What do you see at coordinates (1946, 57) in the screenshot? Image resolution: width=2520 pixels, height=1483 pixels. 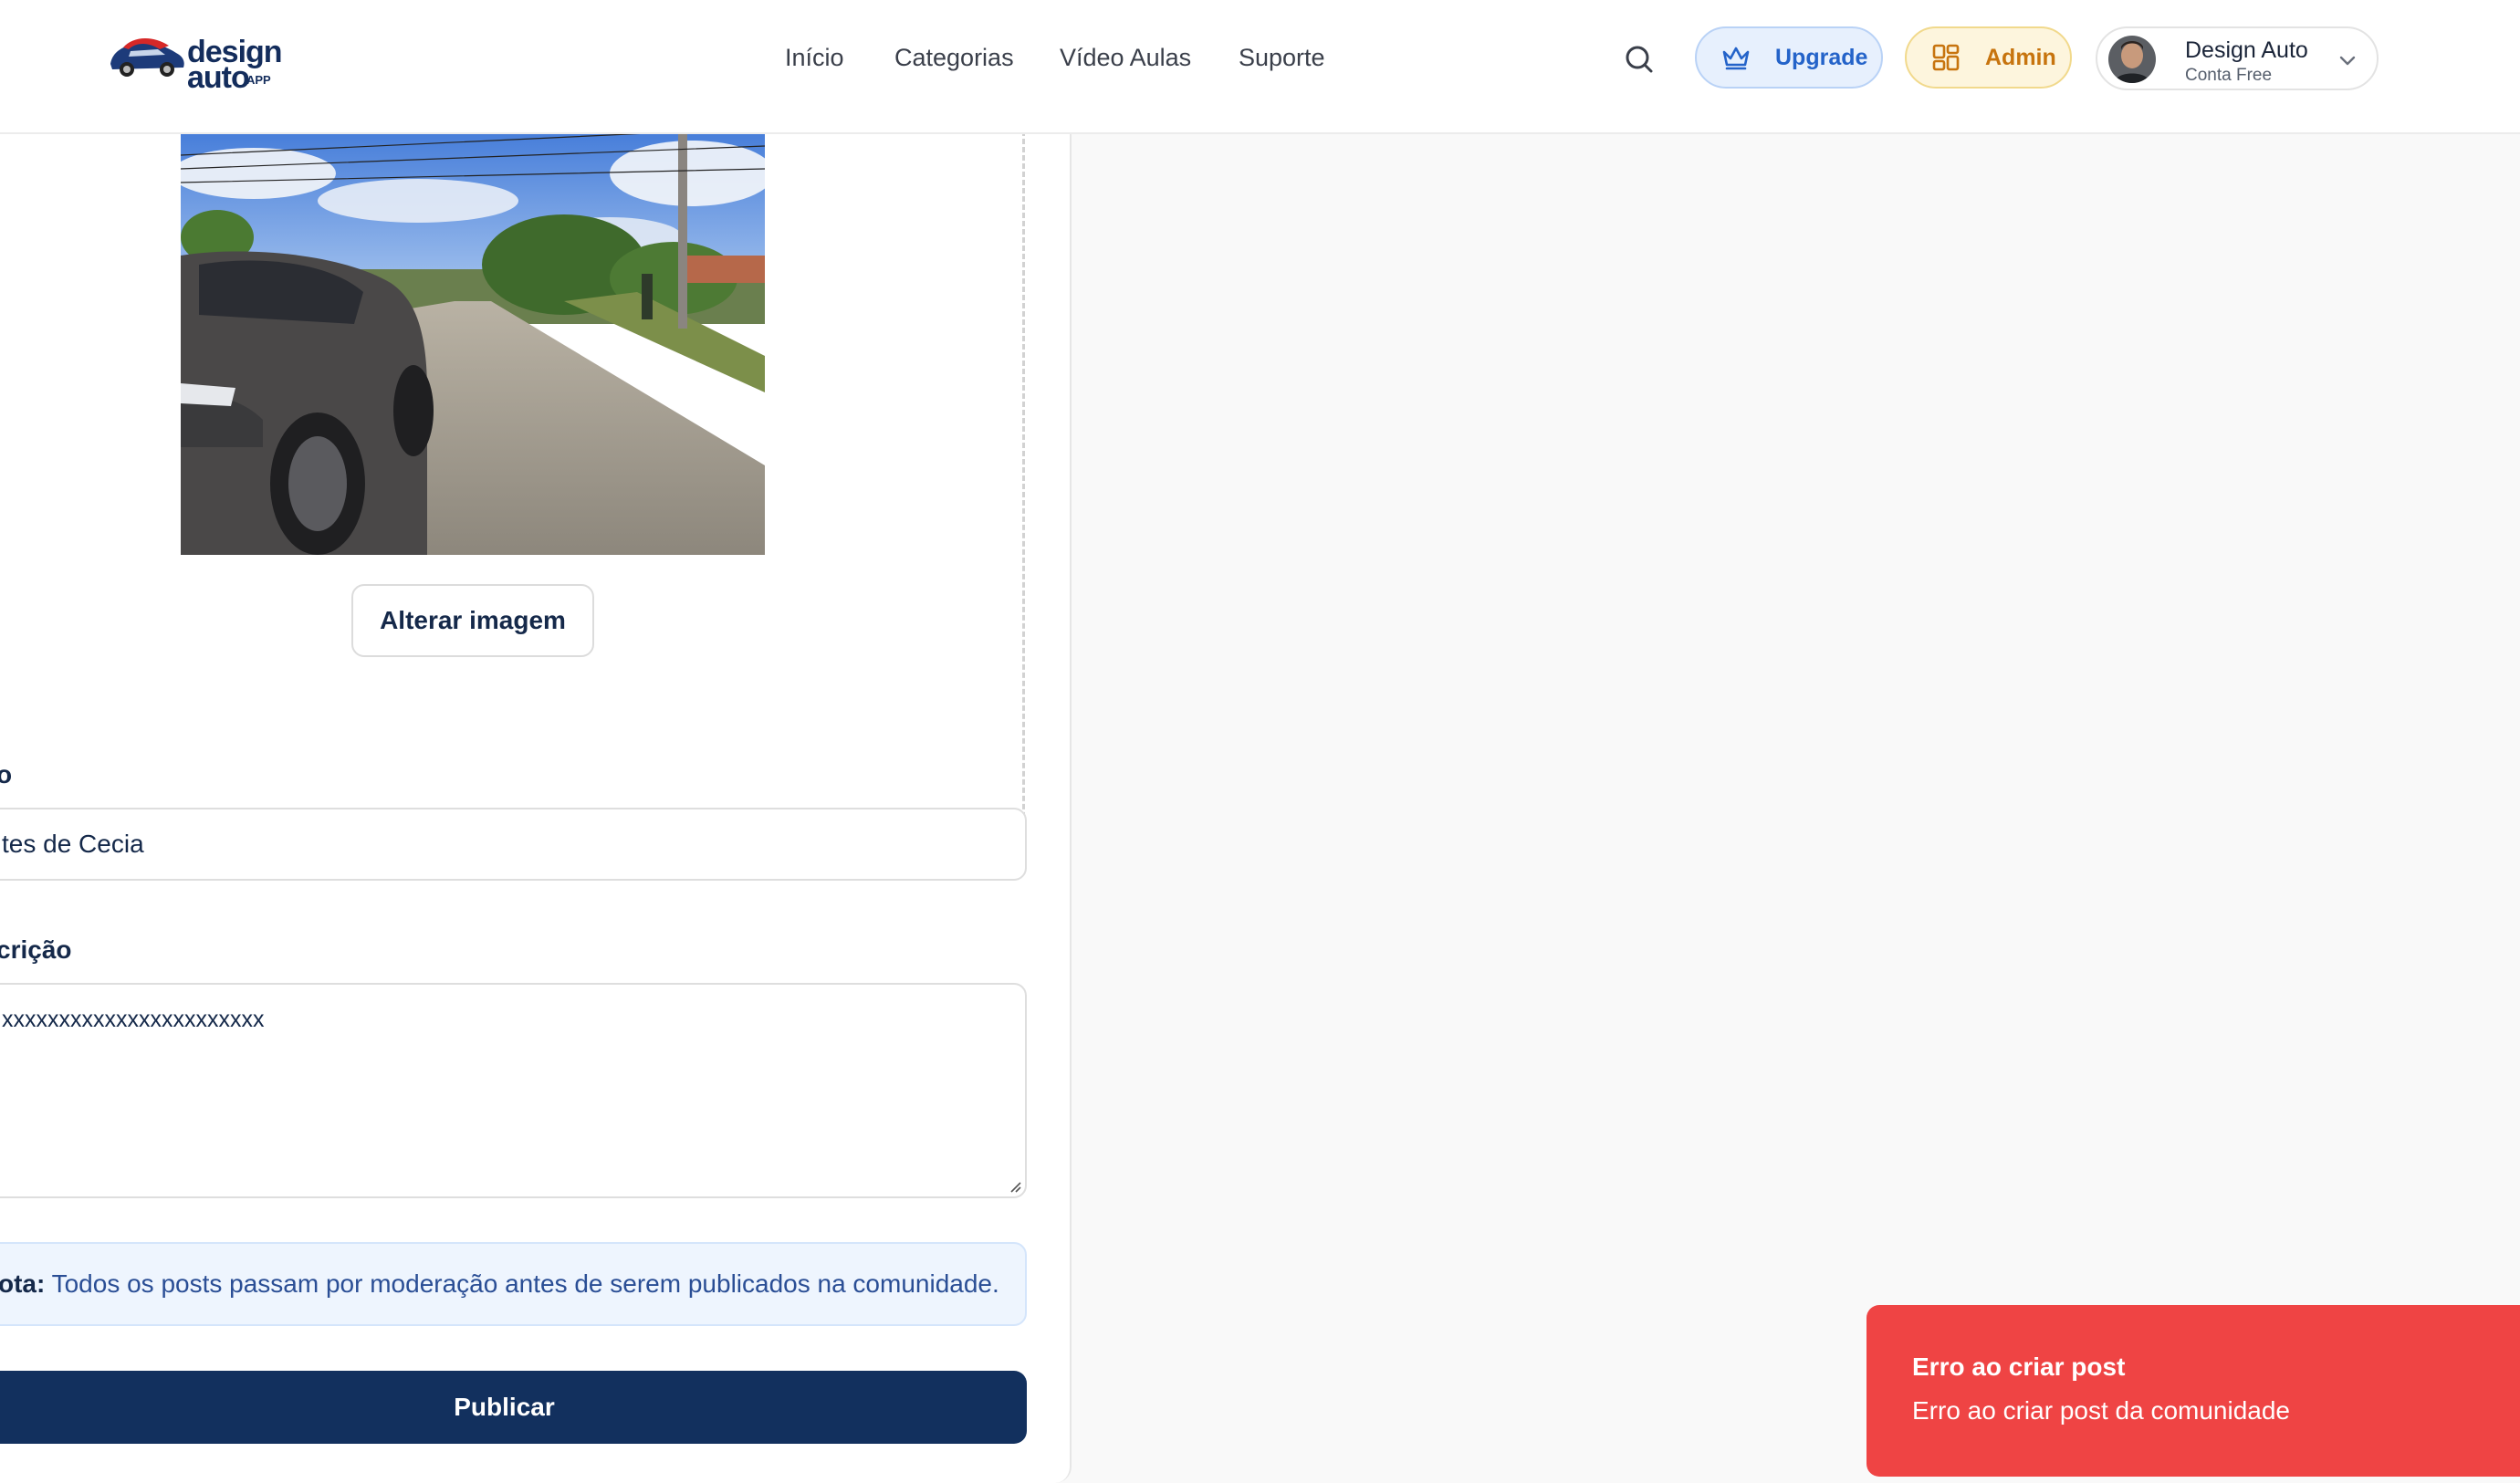 I see `dashboard-grid-icon` at bounding box center [1946, 57].